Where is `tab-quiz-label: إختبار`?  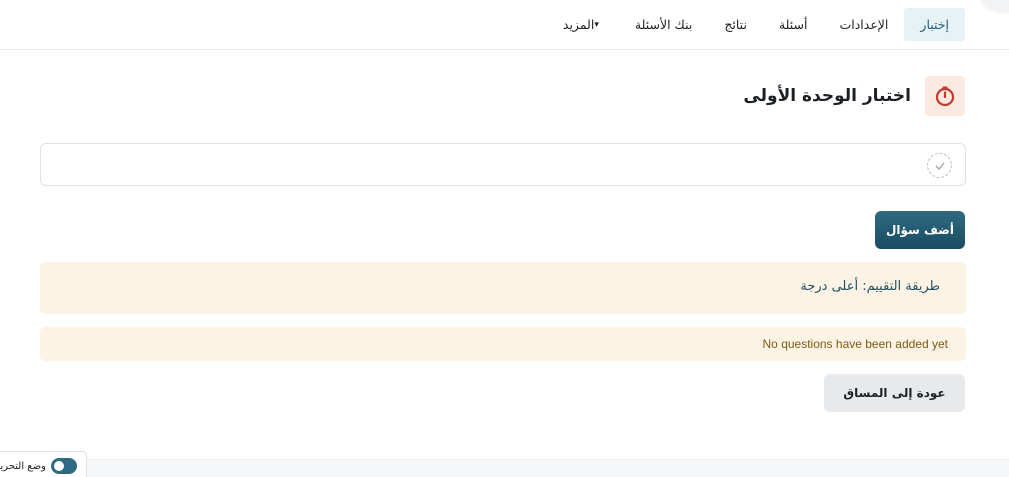 tab-quiz-label: إختبار is located at coordinates (934, 24).